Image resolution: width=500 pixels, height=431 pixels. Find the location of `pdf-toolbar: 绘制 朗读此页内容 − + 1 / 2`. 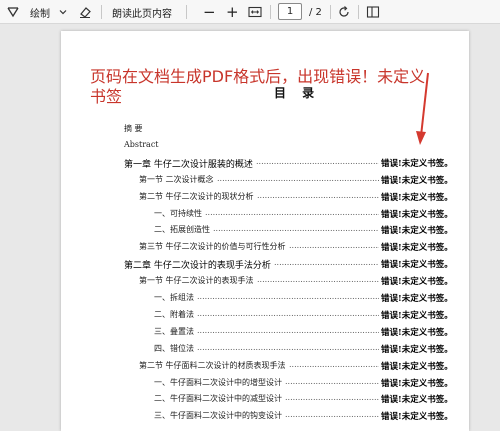

pdf-toolbar: 绘制 朗读此页内容 − + 1 / 2 is located at coordinates (250, 12).